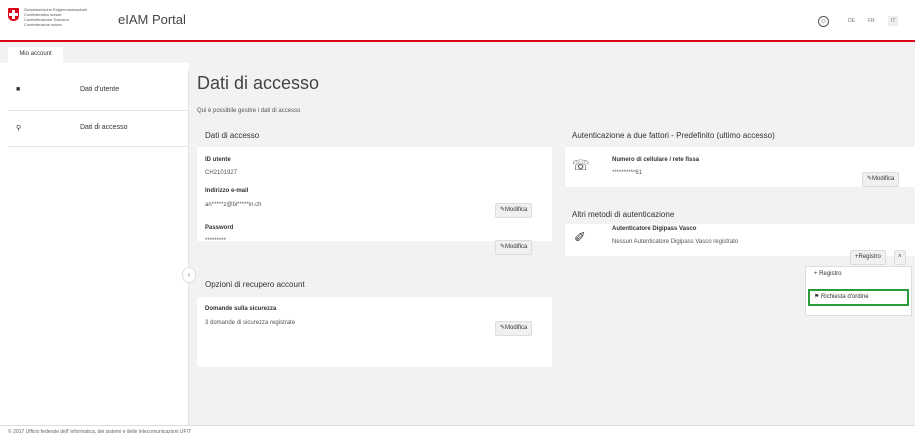 The image size is (915, 438). I want to click on user-icon: ■, so click(18, 89).